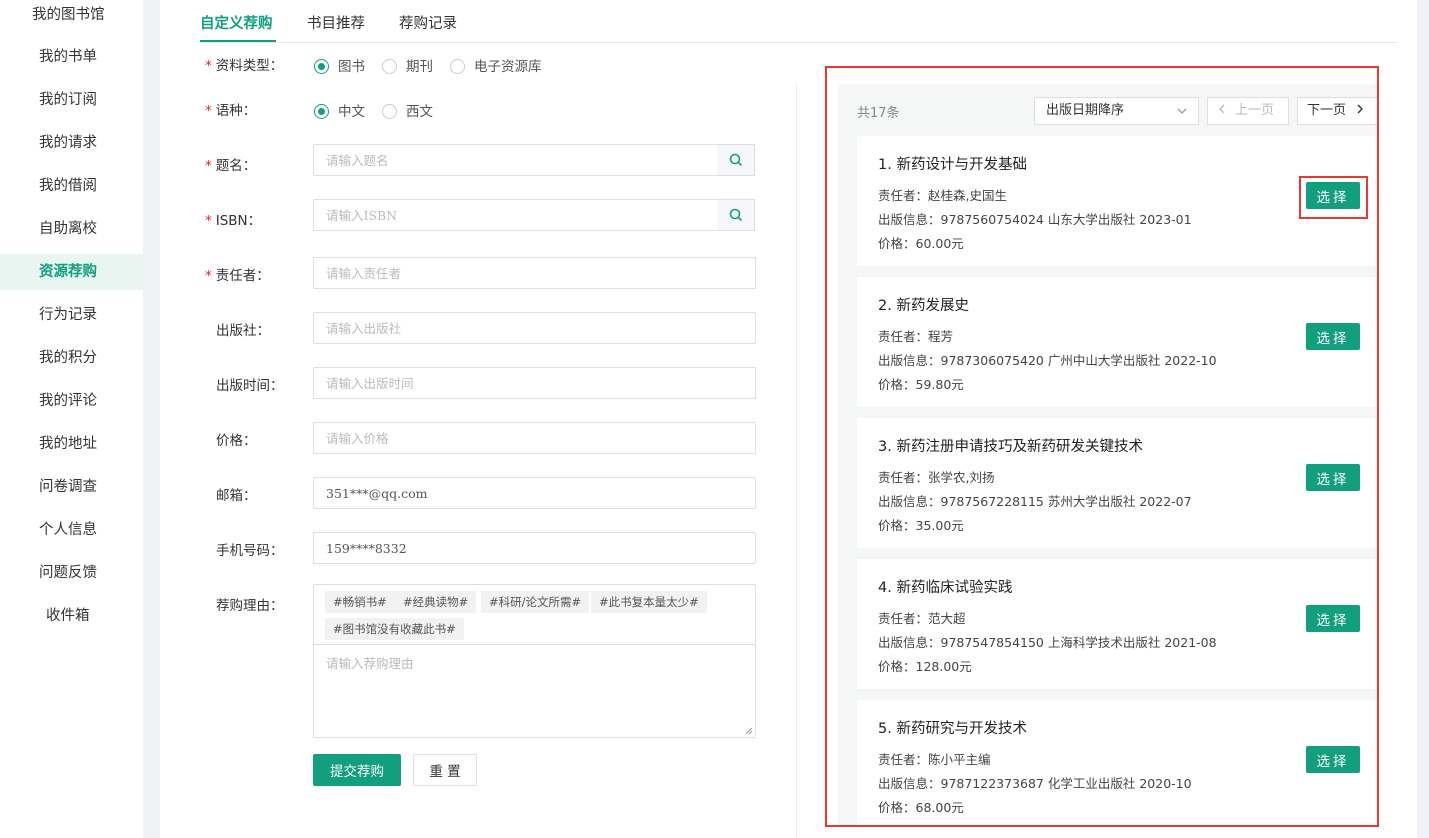  Describe the element at coordinates (1035, 219) in the screenshot. I see `book-pubinfo: 出版信息：9787560754024 山东大学出版社 2023-01` at that location.